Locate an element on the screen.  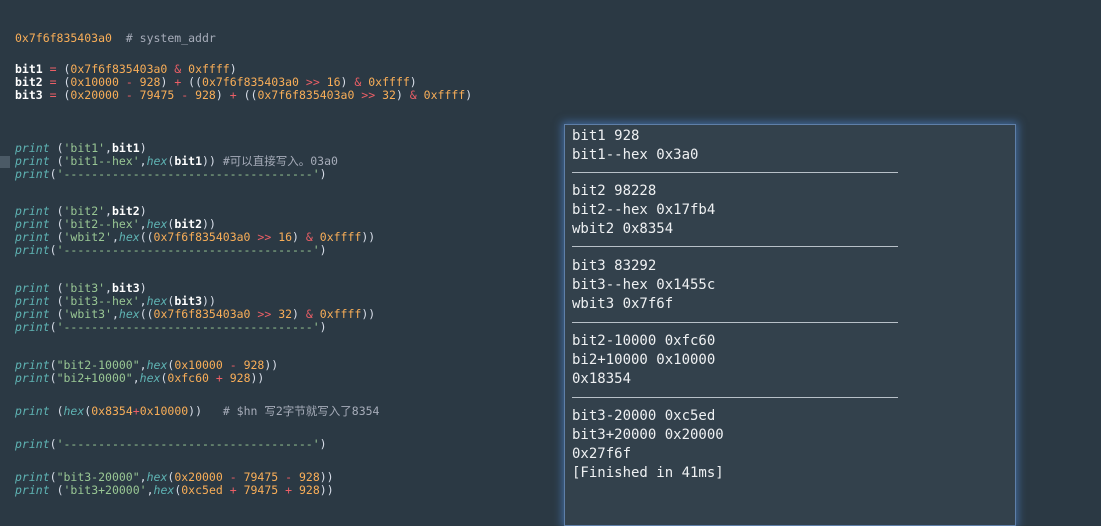
output-line: bit3+20000 0x20000 is located at coordinates (648, 435).